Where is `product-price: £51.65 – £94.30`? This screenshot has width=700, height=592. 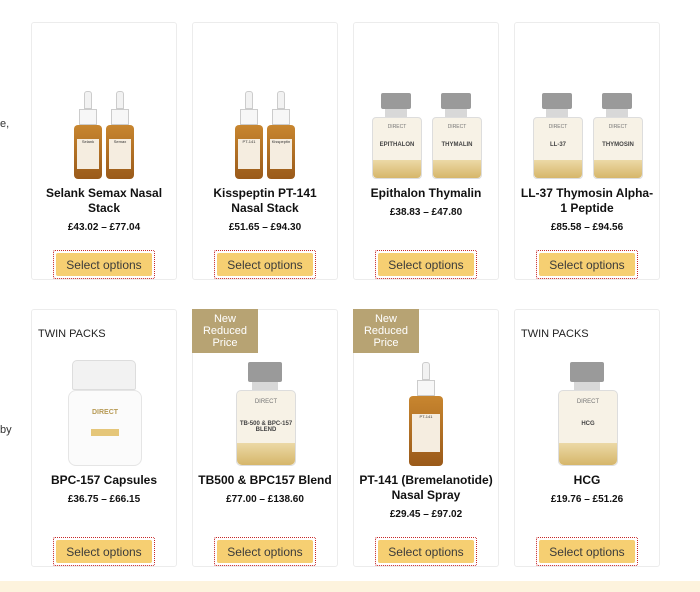
product-price: £51.65 – £94.30 is located at coordinates (265, 227).